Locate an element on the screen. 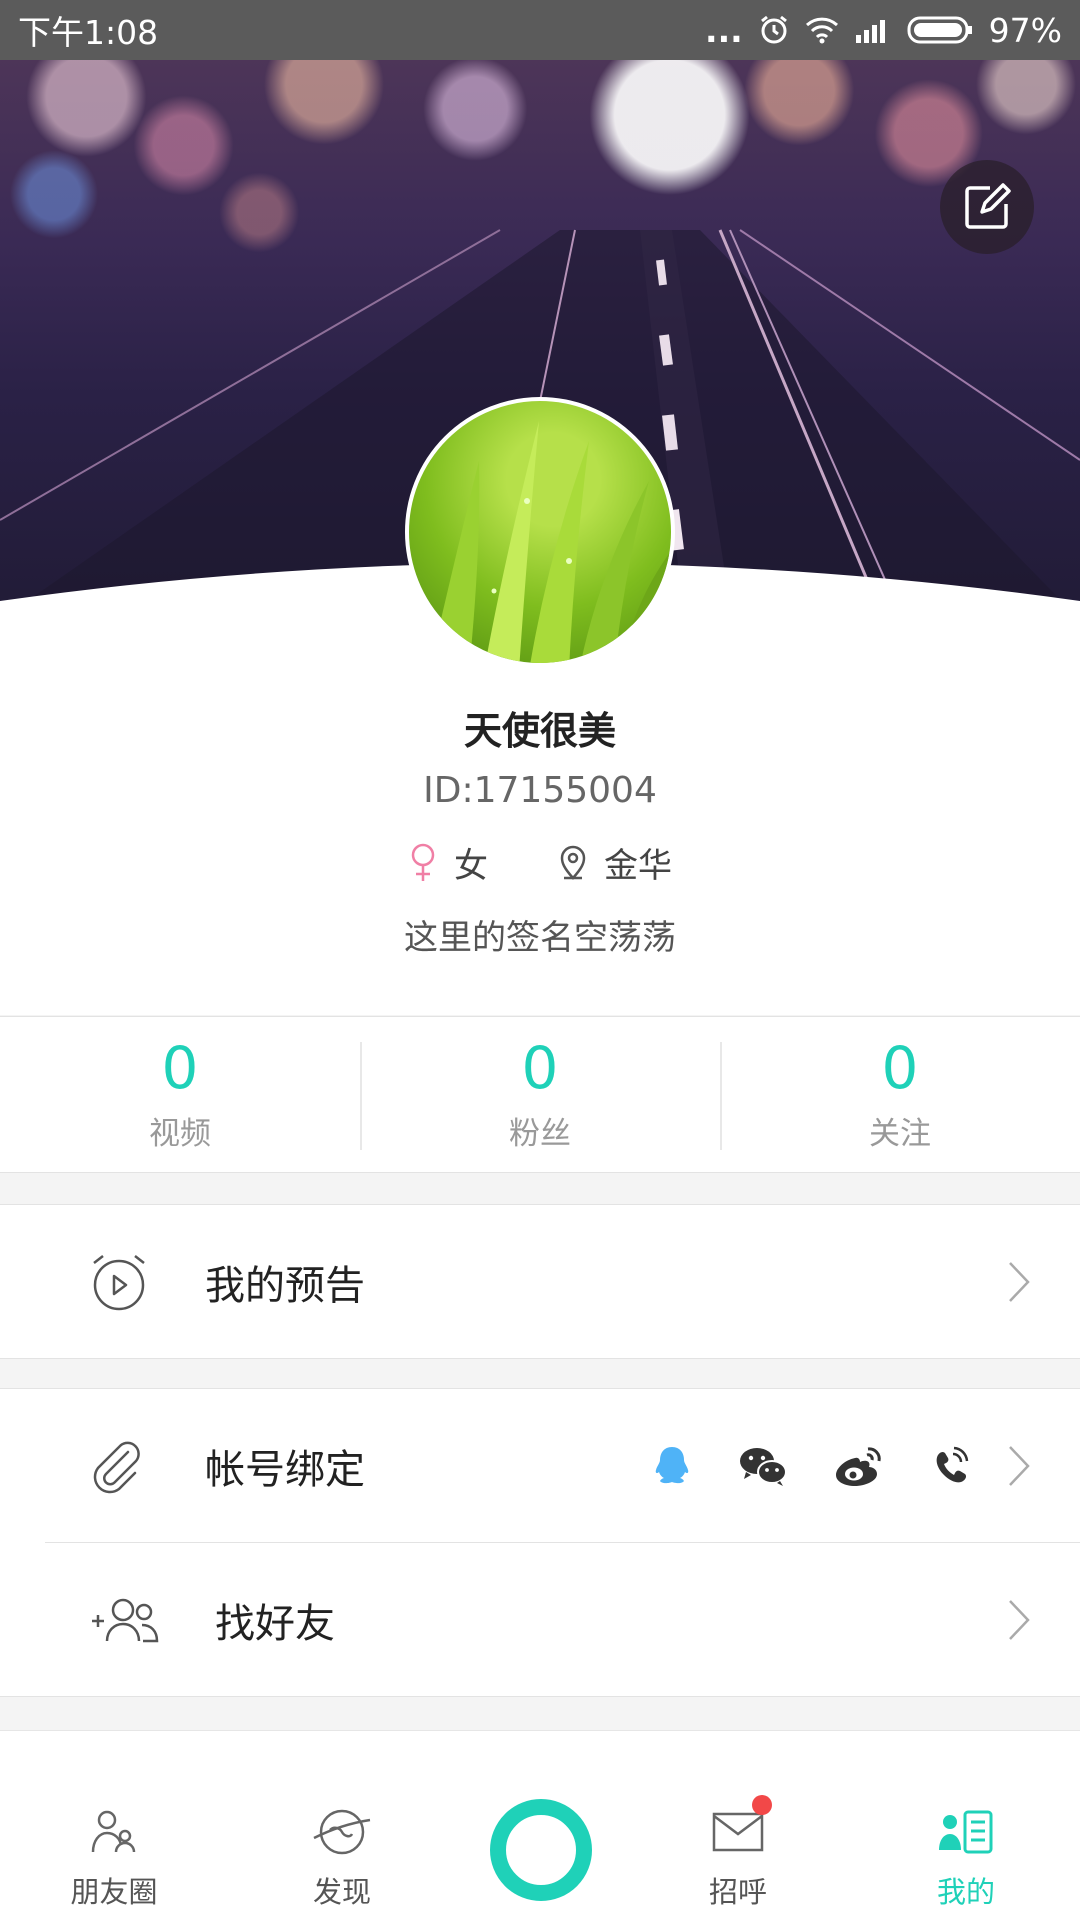 The width and height of the screenshot is (1080, 1920). qq-icon is located at coordinates (672, 1466).